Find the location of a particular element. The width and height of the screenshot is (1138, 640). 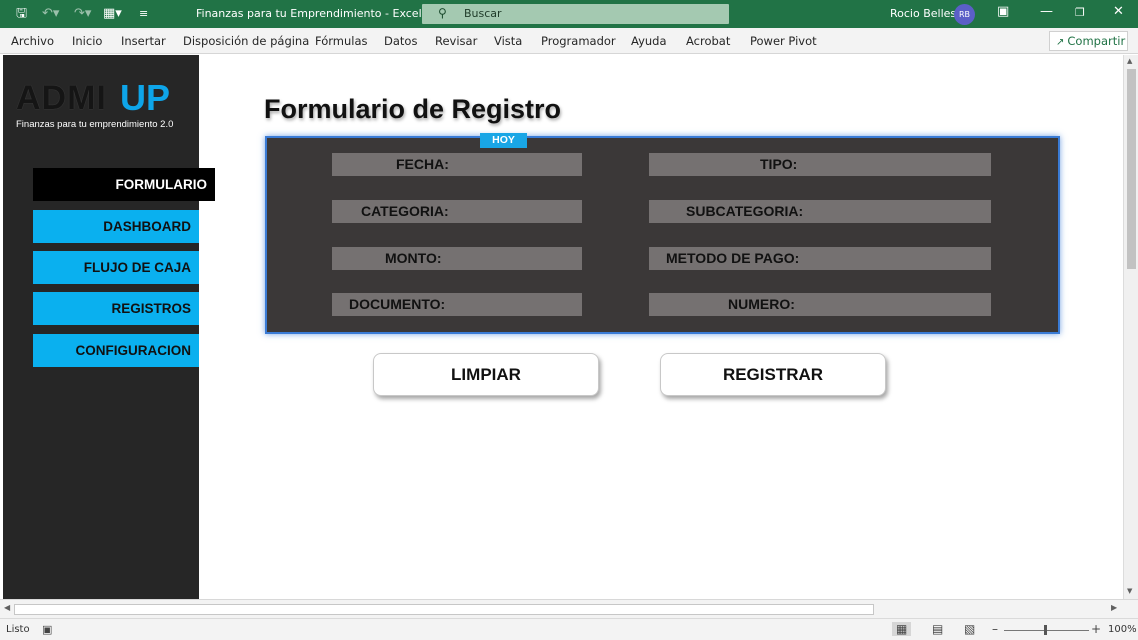

zoom-slider-knob is located at coordinates (1045, 630).